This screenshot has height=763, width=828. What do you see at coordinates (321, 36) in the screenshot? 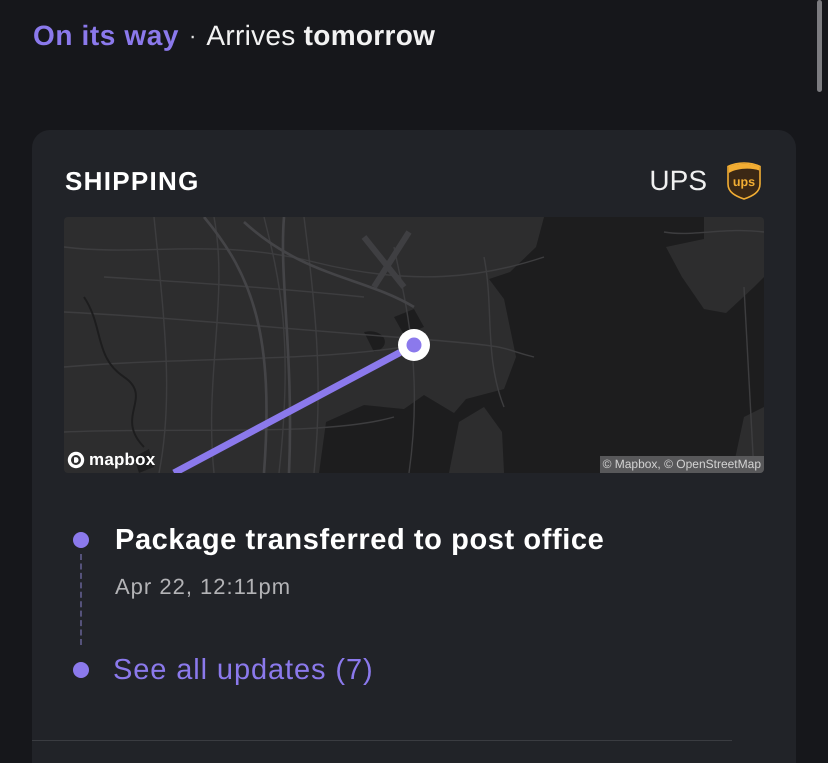
I see `arrival-text: Arrives tomorrow` at bounding box center [321, 36].